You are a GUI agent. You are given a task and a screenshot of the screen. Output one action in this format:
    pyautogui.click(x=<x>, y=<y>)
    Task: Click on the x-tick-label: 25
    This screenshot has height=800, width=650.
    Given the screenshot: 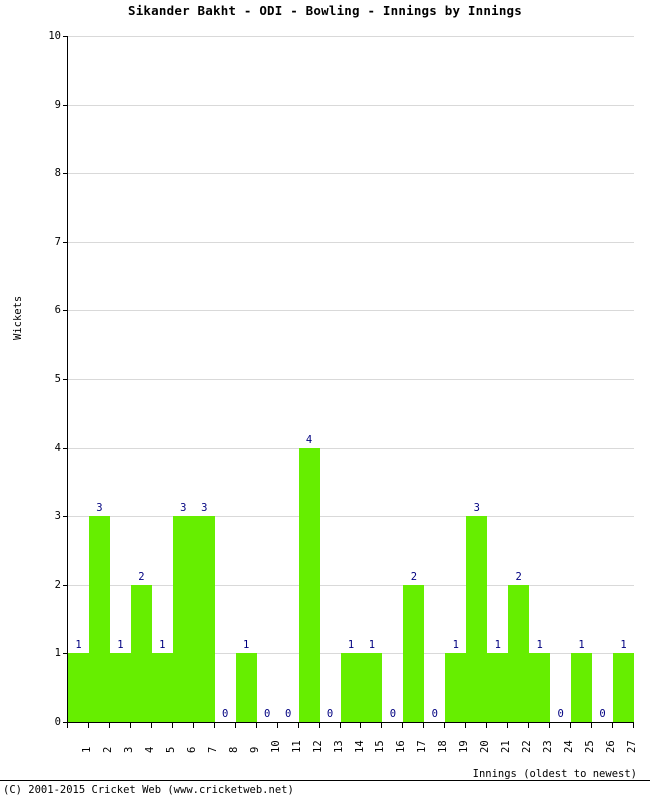 What is the action you would take?
    pyautogui.click(x=590, y=746)
    